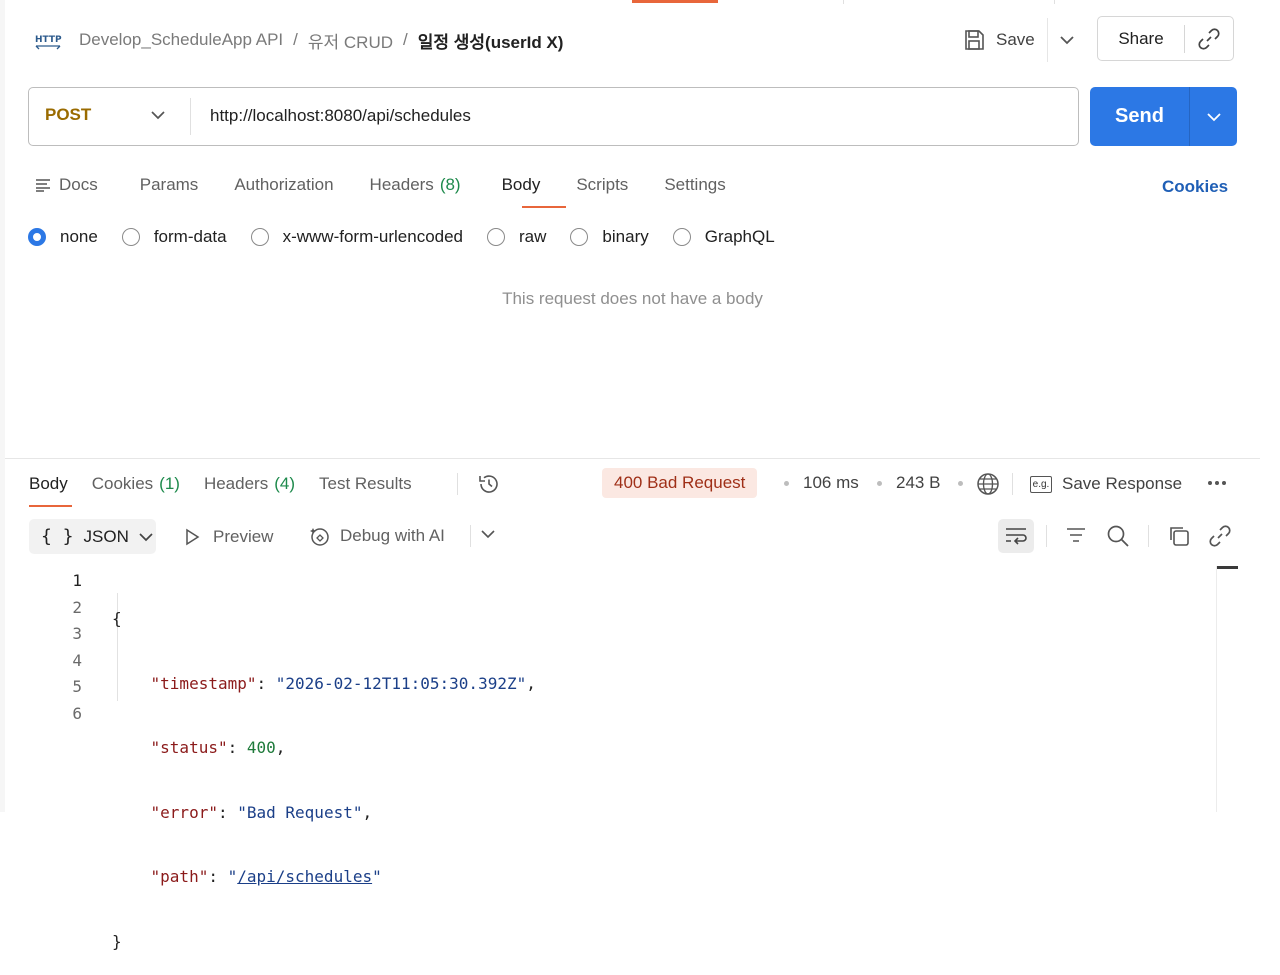 The image size is (1280, 975). Describe the element at coordinates (602, 185) in the screenshot. I see `tab-scripts: Scripts` at that location.